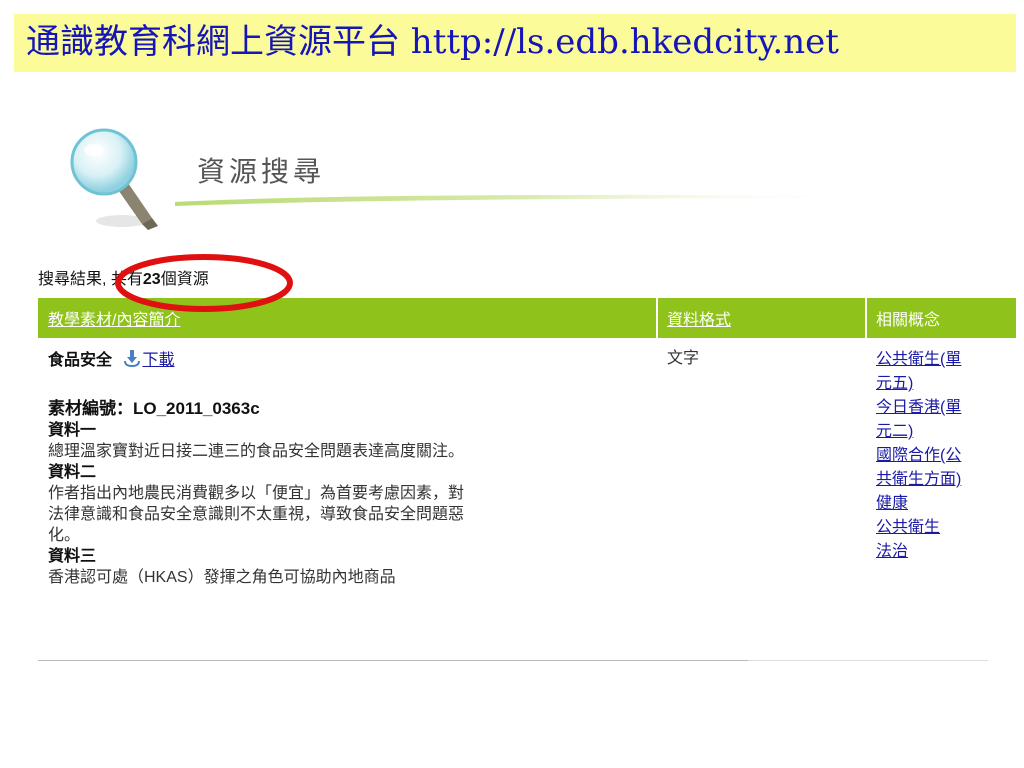  What do you see at coordinates (683, 358) in the screenshot?
I see `data-format-value: 文字` at bounding box center [683, 358].